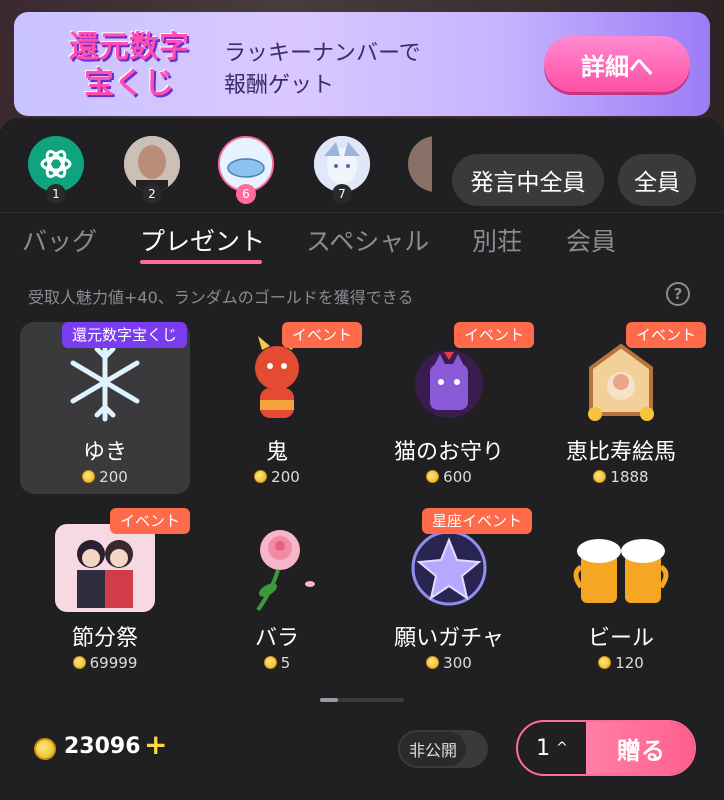 The image size is (724, 800). Describe the element at coordinates (448, 452) in the screenshot. I see `gift-name: 猫のお守り` at that location.